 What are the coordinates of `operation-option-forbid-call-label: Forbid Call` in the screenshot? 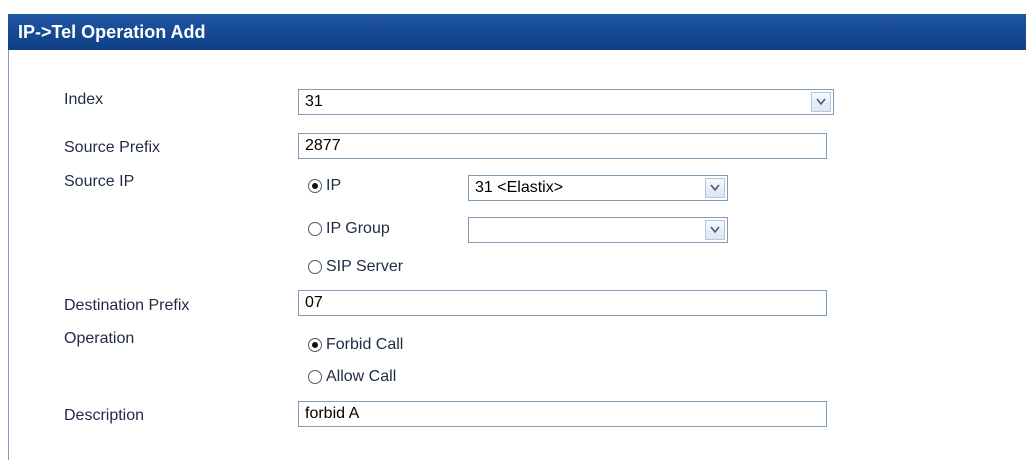 It's located at (365, 344).